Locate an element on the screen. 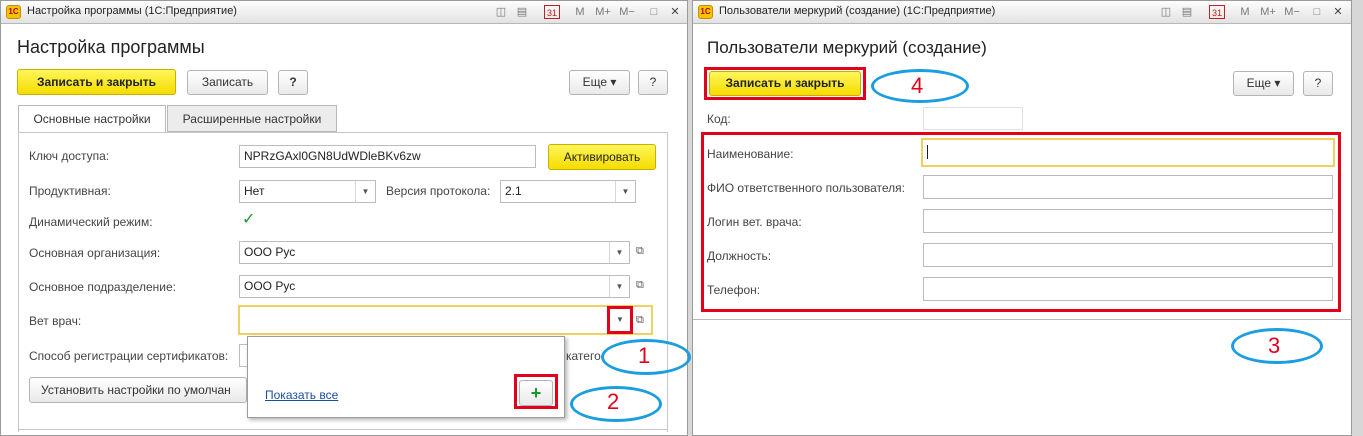  main-division-value: ООО Рус is located at coordinates (270, 286).